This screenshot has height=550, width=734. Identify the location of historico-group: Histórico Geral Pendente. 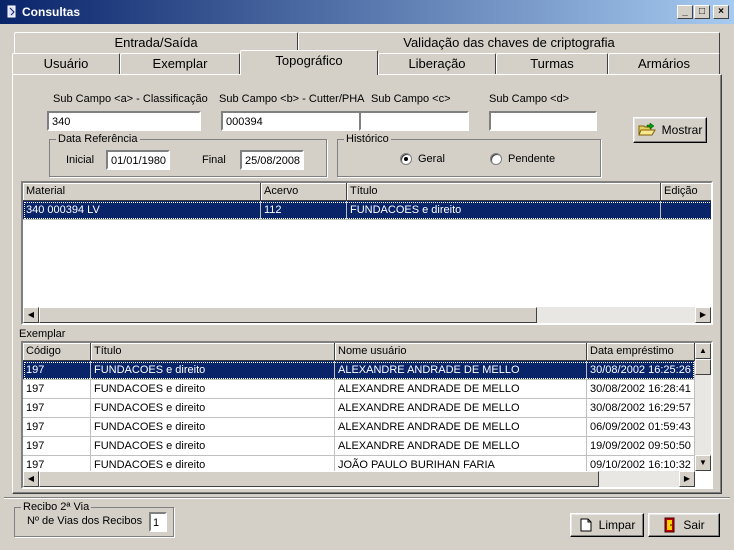
(469, 155).